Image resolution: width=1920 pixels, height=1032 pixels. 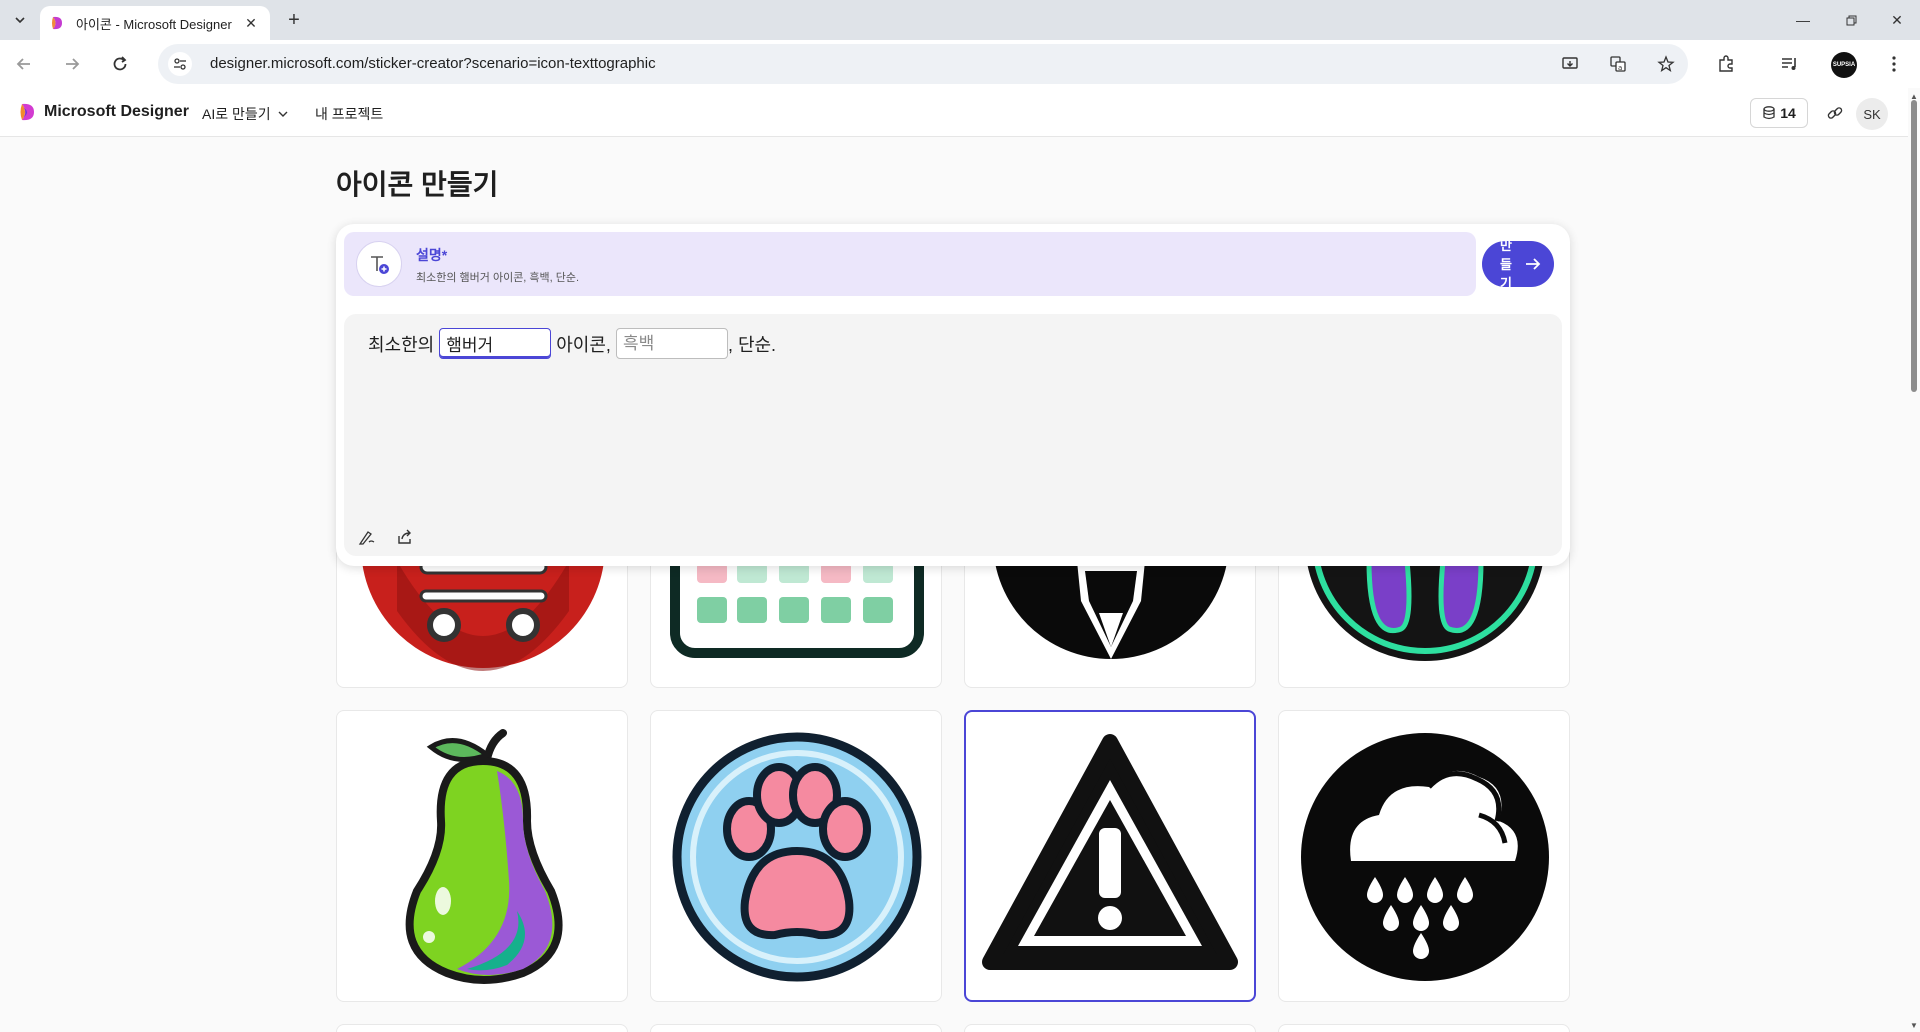 I want to click on gallery-card-pear, so click(x=482, y=856).